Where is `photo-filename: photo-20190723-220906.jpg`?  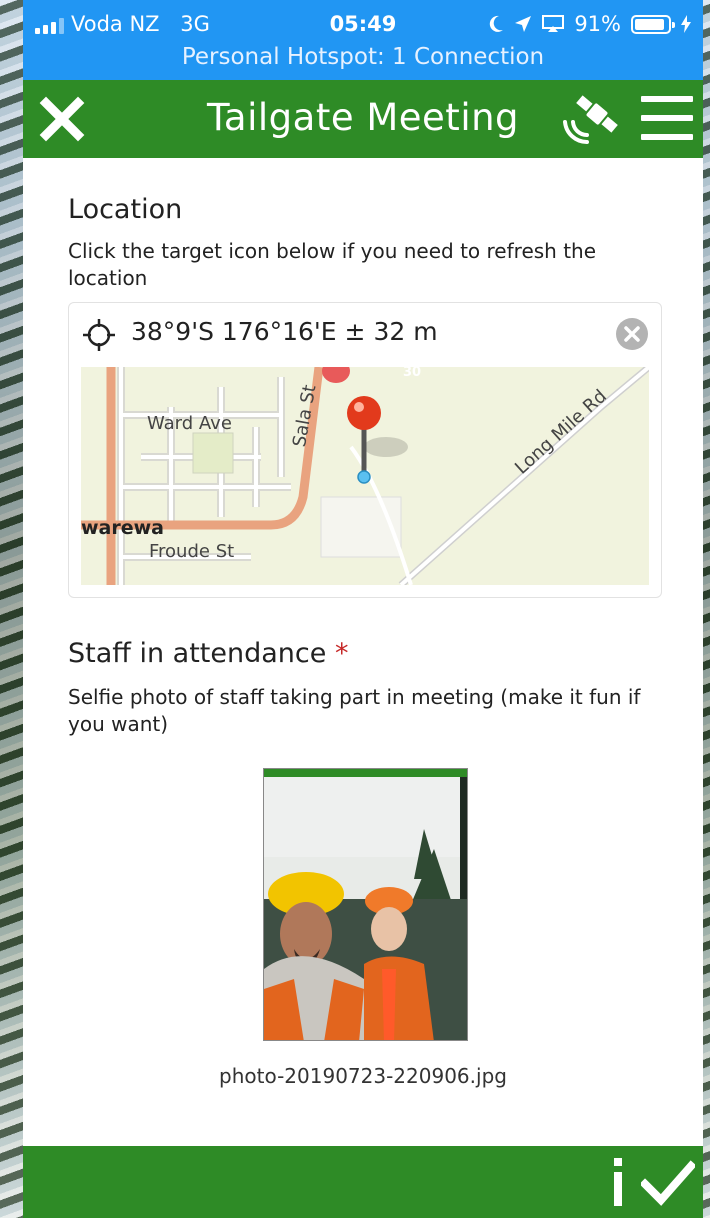 photo-filename: photo-20190723-220906.jpg is located at coordinates (363, 1076).